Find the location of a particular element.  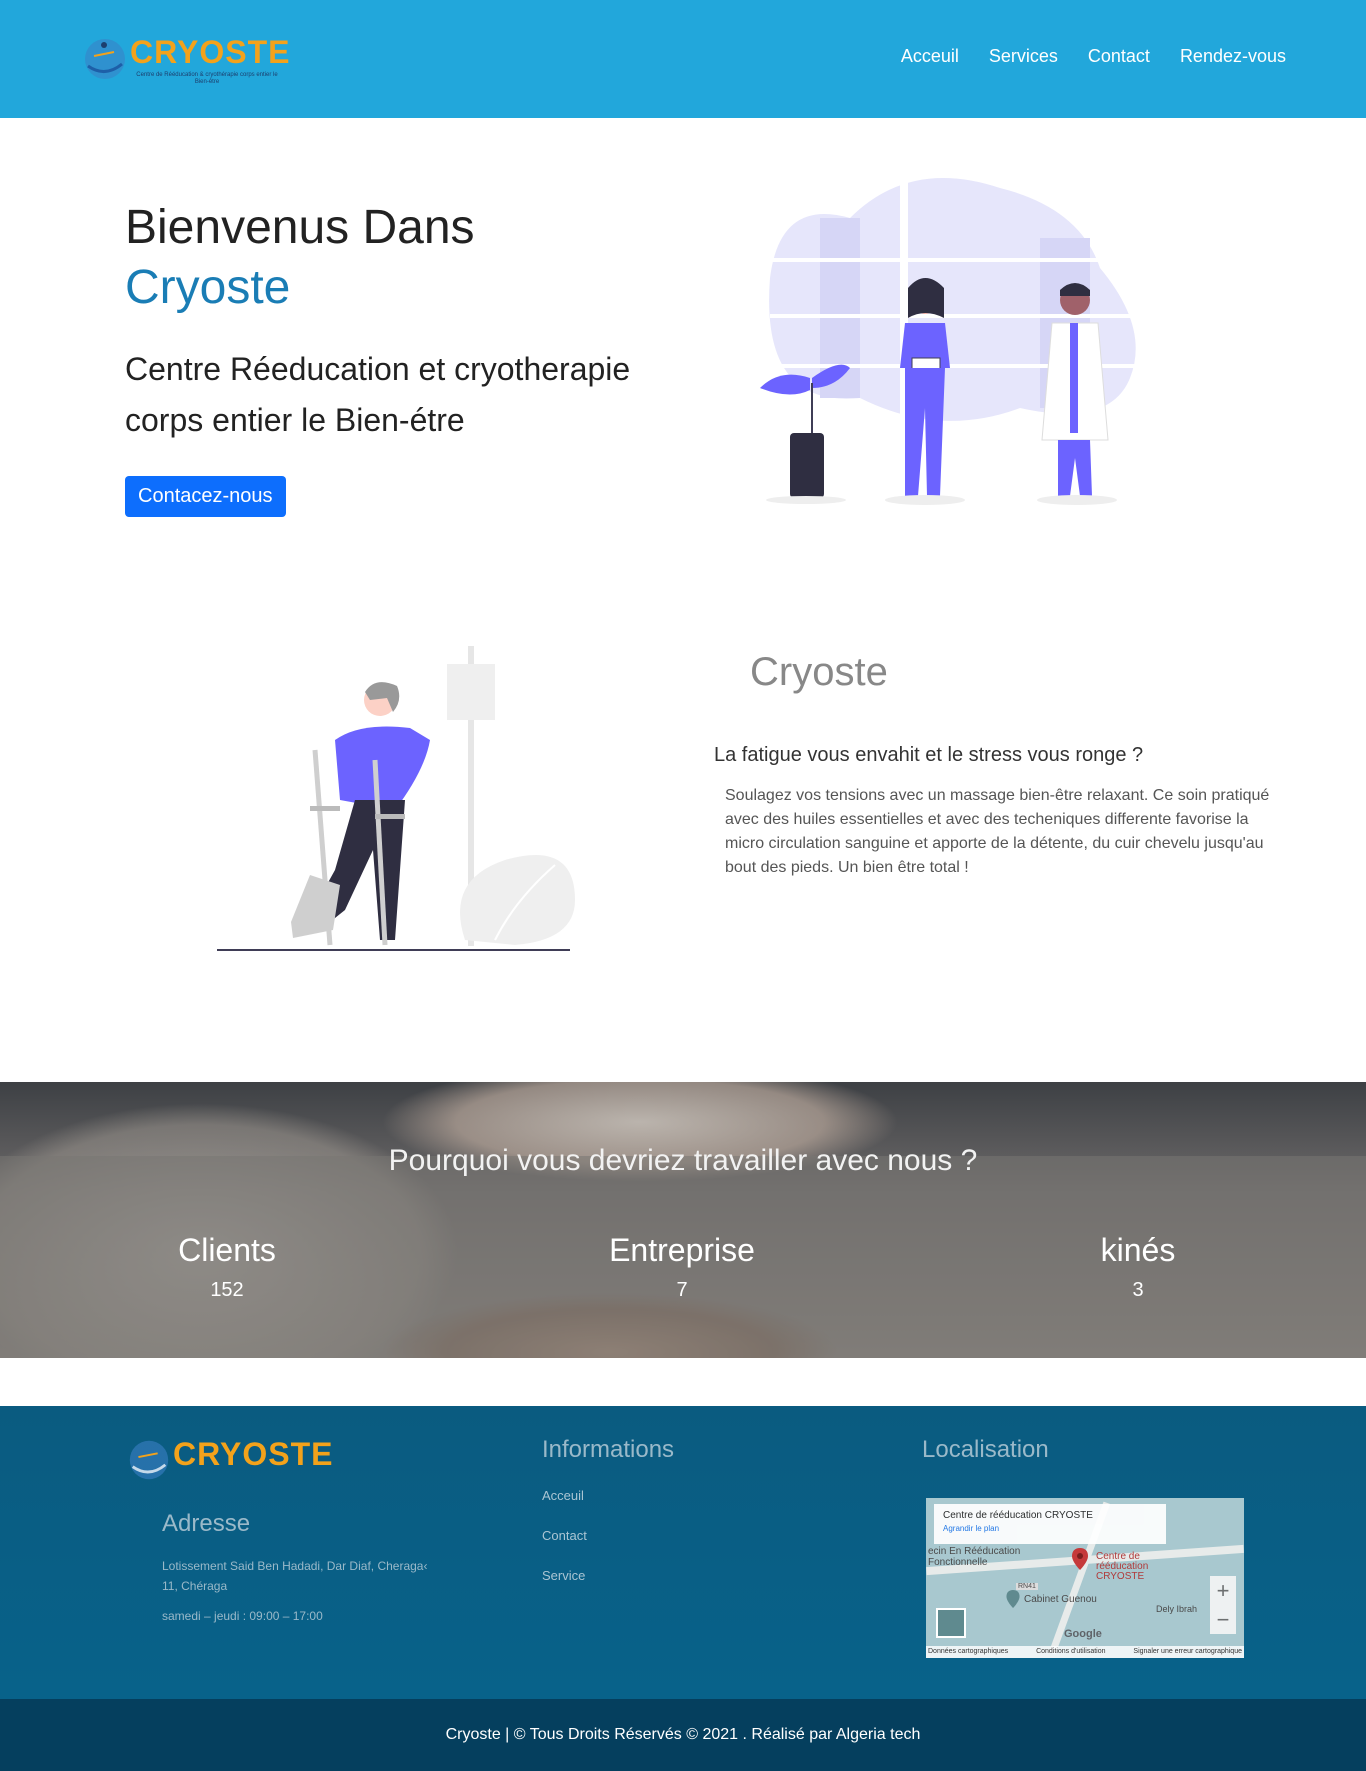

stat-entreprise: Entreprise 7 is located at coordinates (682, 1267).